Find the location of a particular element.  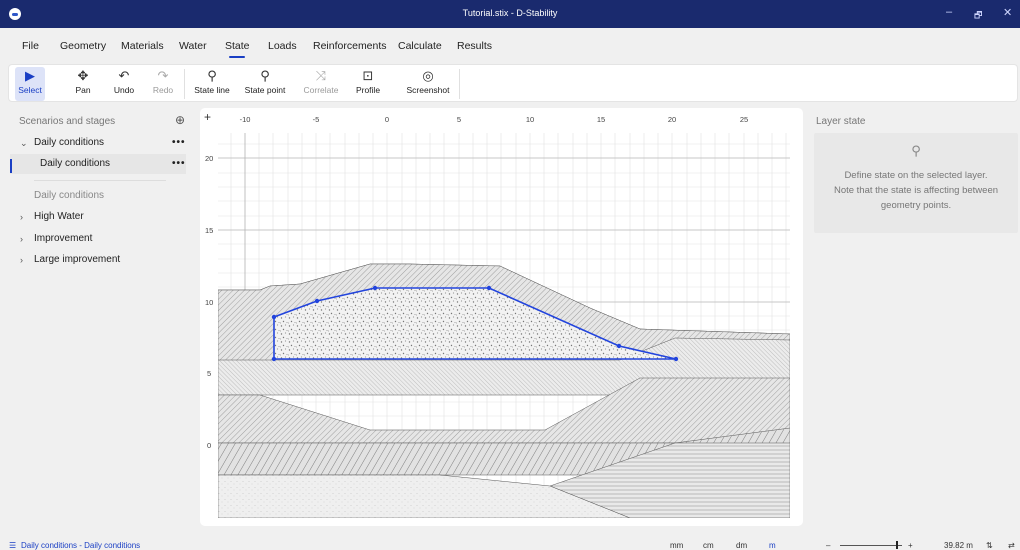

scenario-improvement: › Improvement is located at coordinates (98, 239).